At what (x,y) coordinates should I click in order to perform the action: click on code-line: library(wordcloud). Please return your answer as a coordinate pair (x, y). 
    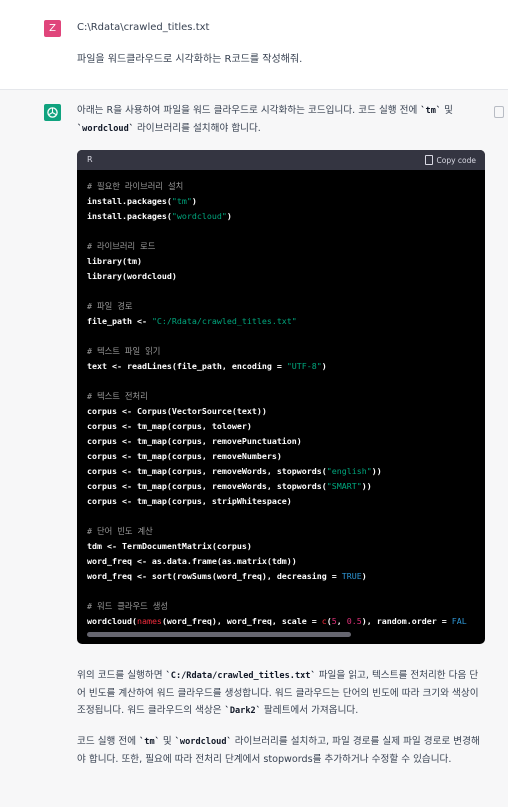
    Looking at the image, I should click on (132, 276).